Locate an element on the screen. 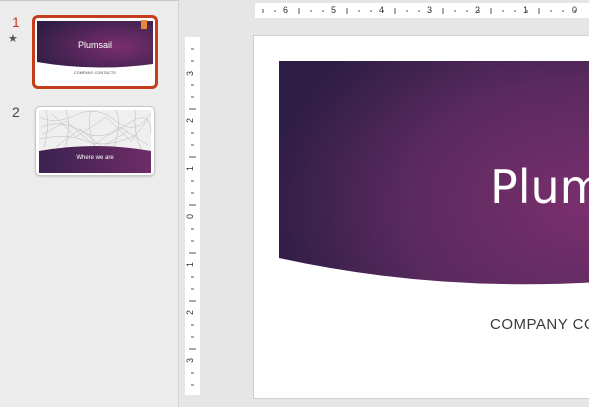 This screenshot has height=407, width=589. slide-subtitle: COMPANY CONTACTS is located at coordinates (539, 324).